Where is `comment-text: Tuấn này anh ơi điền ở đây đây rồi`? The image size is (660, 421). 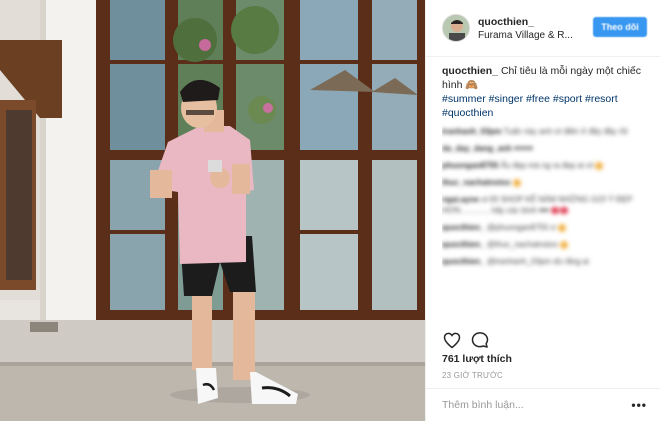 comment-text: Tuấn này anh ơi điền ở đây đây rồi is located at coordinates (565, 131).